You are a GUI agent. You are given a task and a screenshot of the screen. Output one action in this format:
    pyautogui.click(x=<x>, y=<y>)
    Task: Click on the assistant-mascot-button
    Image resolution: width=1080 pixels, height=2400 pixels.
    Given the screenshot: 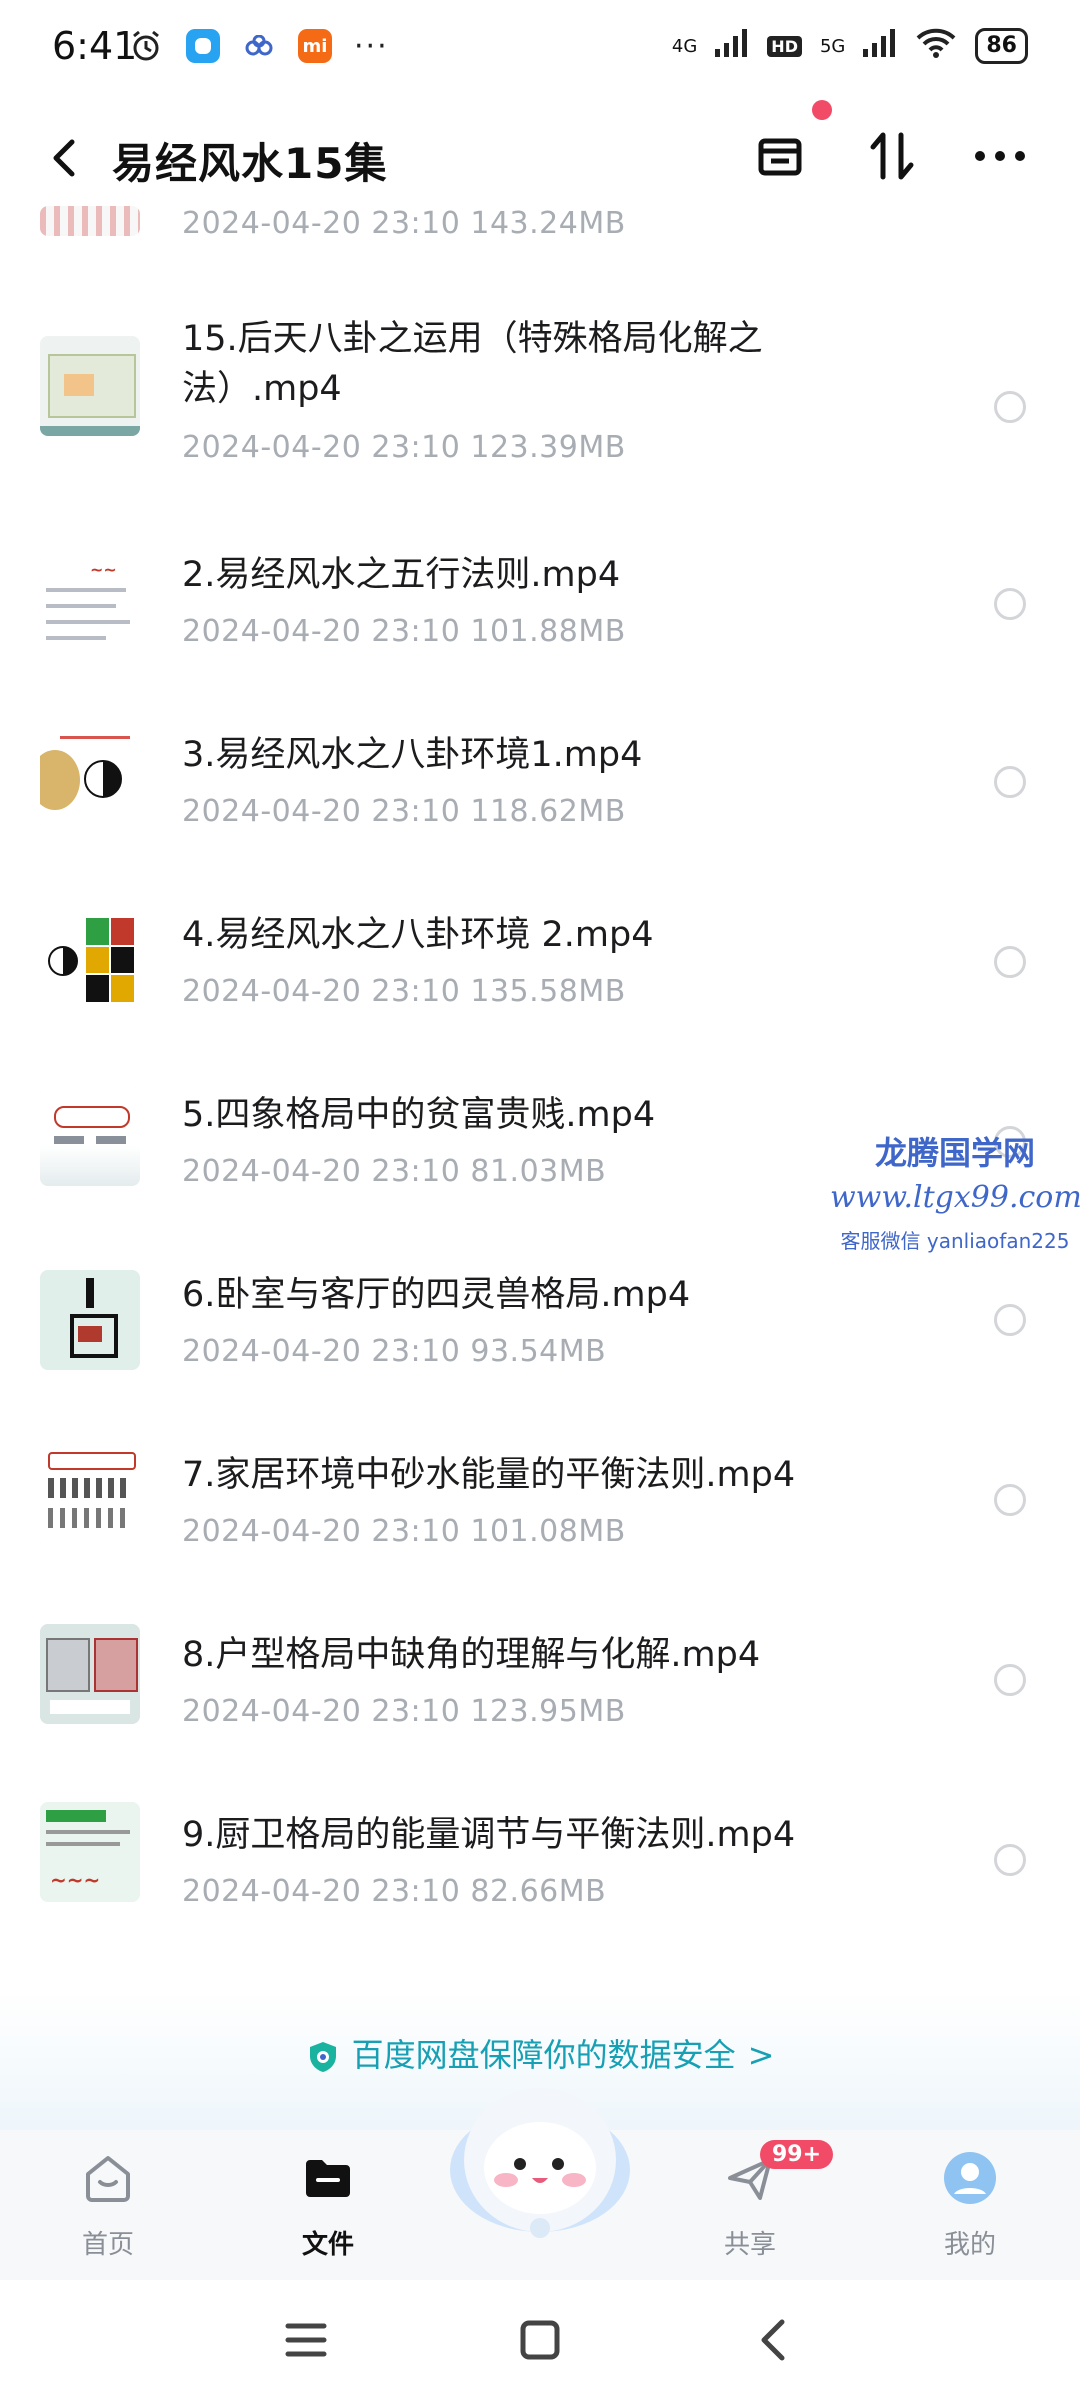 What is the action you would take?
    pyautogui.click(x=540, y=2155)
    